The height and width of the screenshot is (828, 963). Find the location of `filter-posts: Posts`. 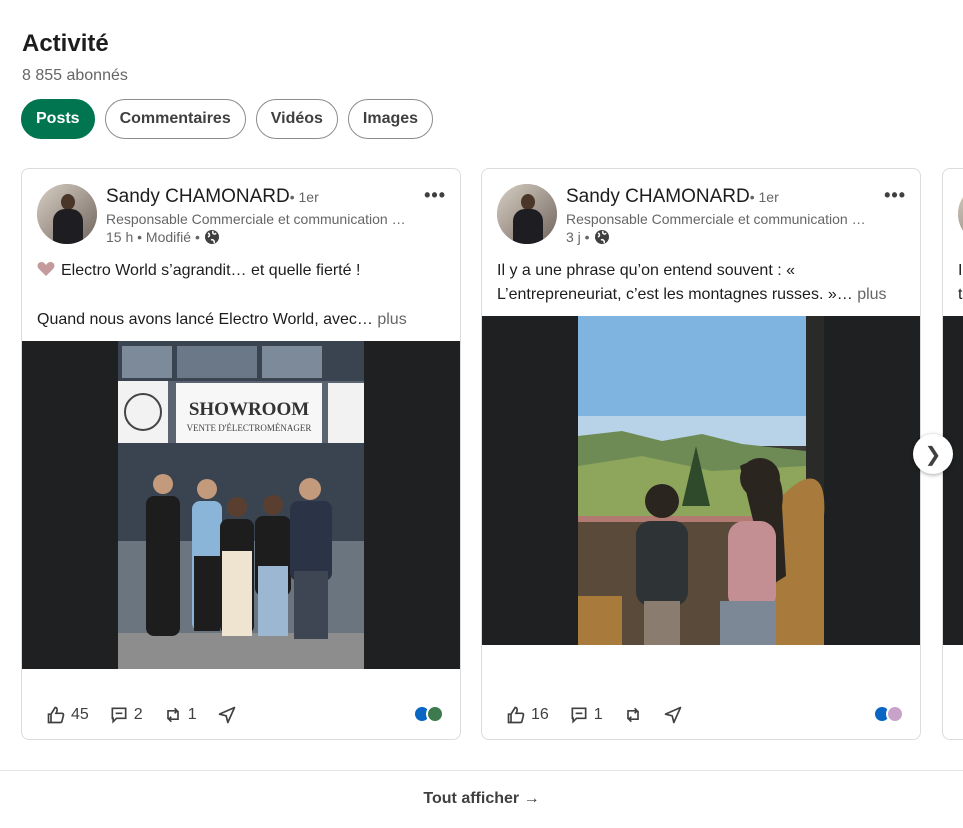

filter-posts: Posts is located at coordinates (58, 119).